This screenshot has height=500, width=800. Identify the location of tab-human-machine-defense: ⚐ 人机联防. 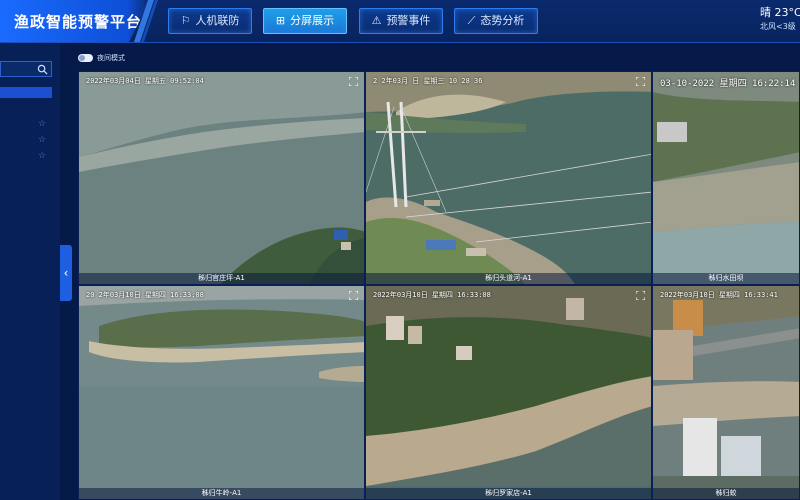
(210, 21).